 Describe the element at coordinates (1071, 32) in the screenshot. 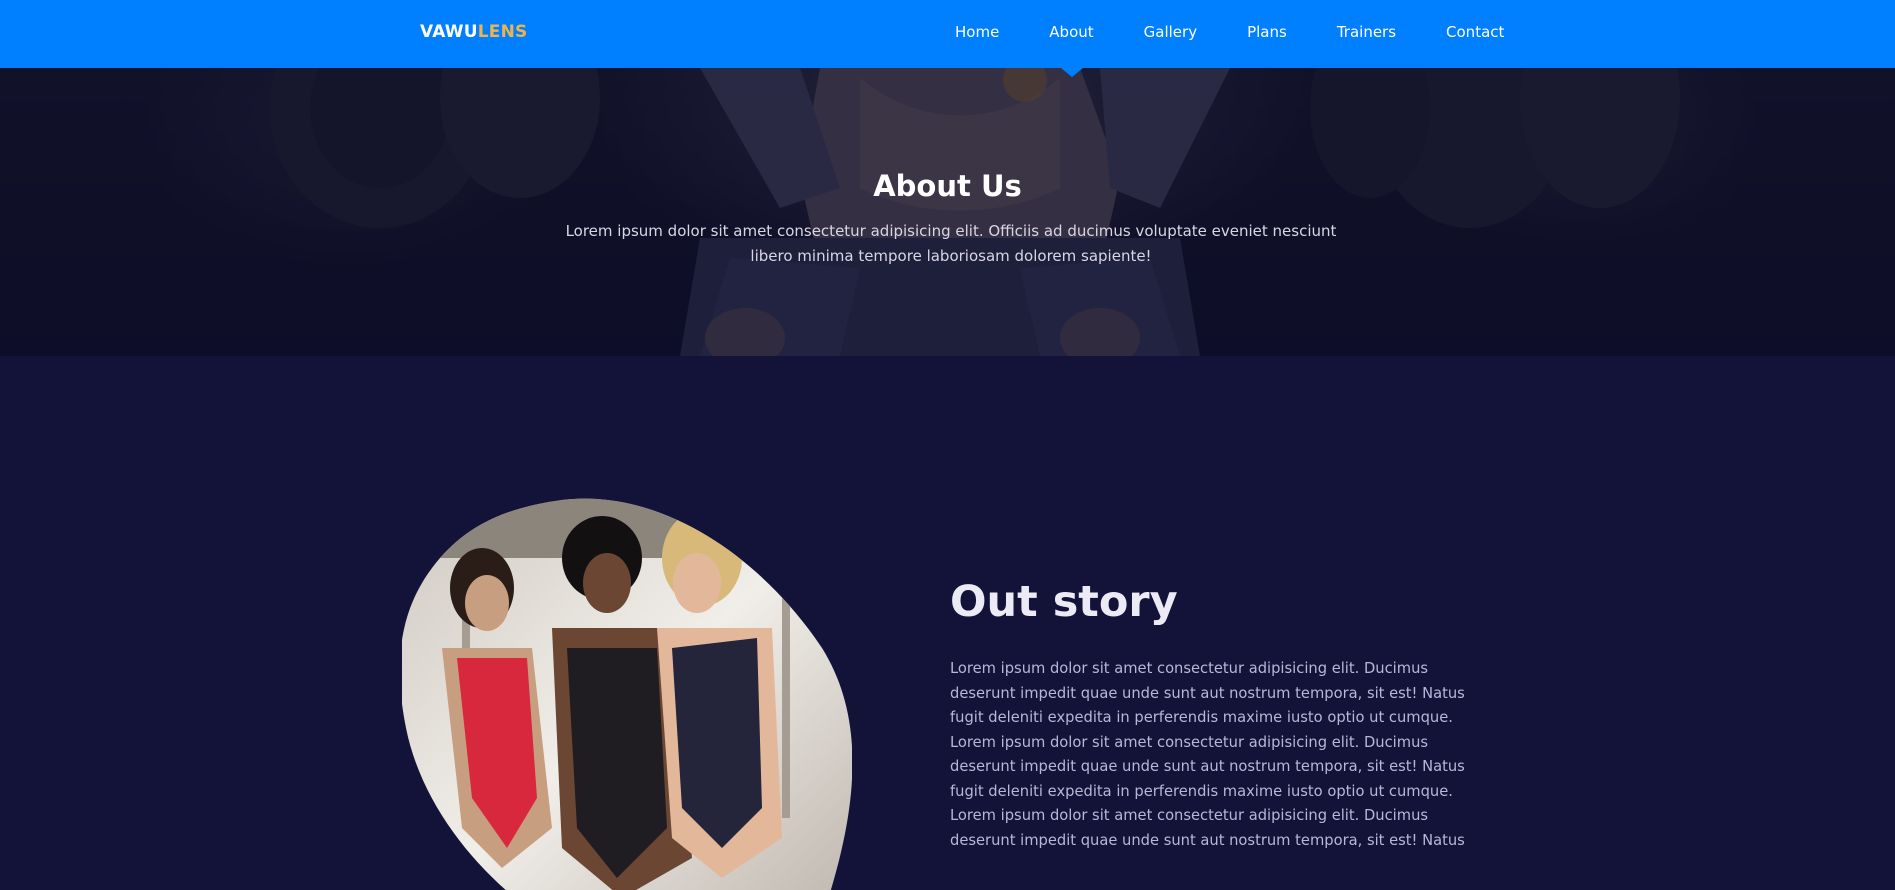

I see `nav-link-about: About` at that location.